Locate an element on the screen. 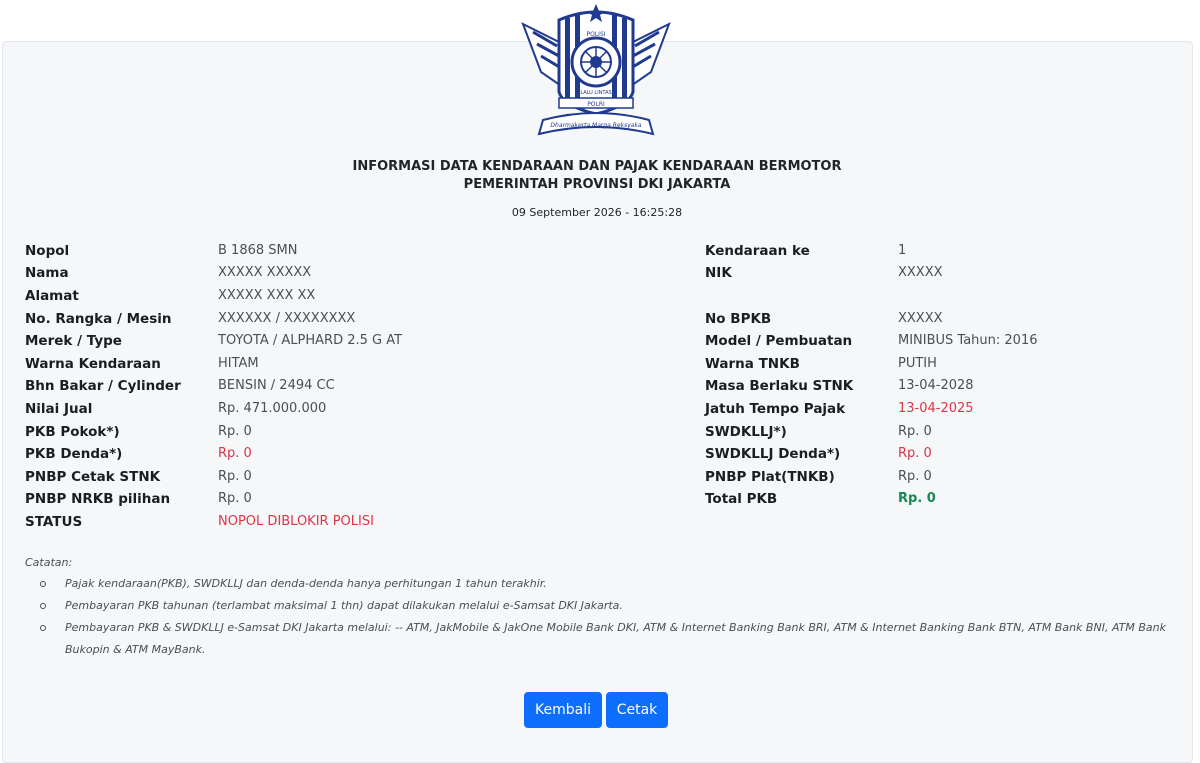 This screenshot has width=1200, height=763. label-warna-tnkb: Warna TNKB is located at coordinates (752, 364).